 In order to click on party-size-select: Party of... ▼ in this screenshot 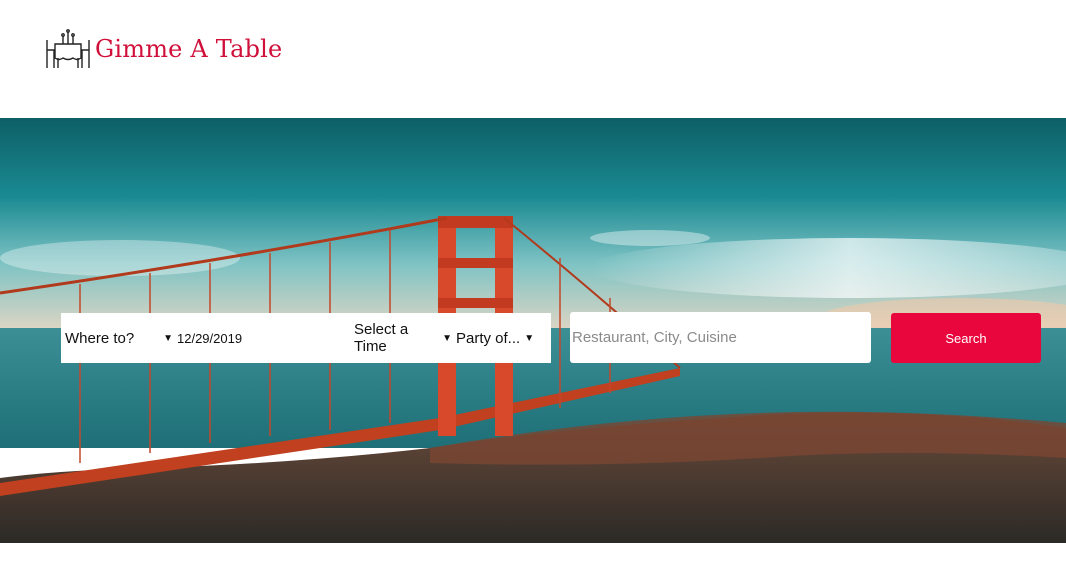, I will do `click(497, 338)`.